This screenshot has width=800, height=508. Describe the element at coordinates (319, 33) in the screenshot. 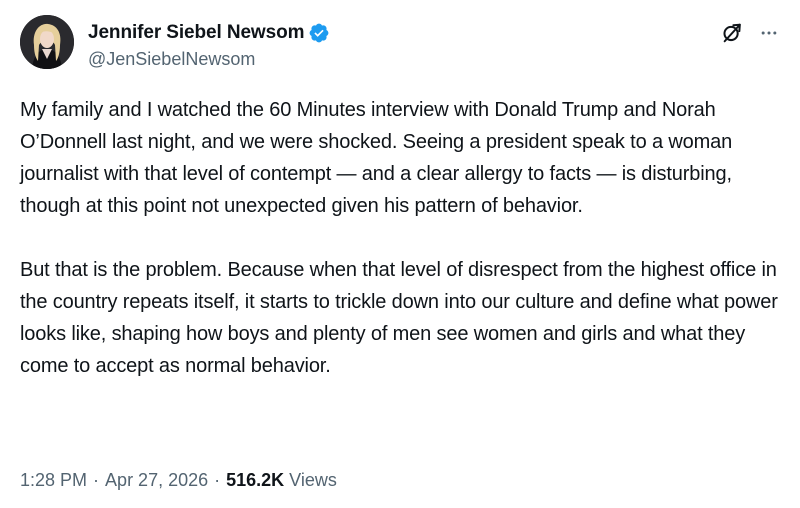

I see `verified-badge-icon` at that location.